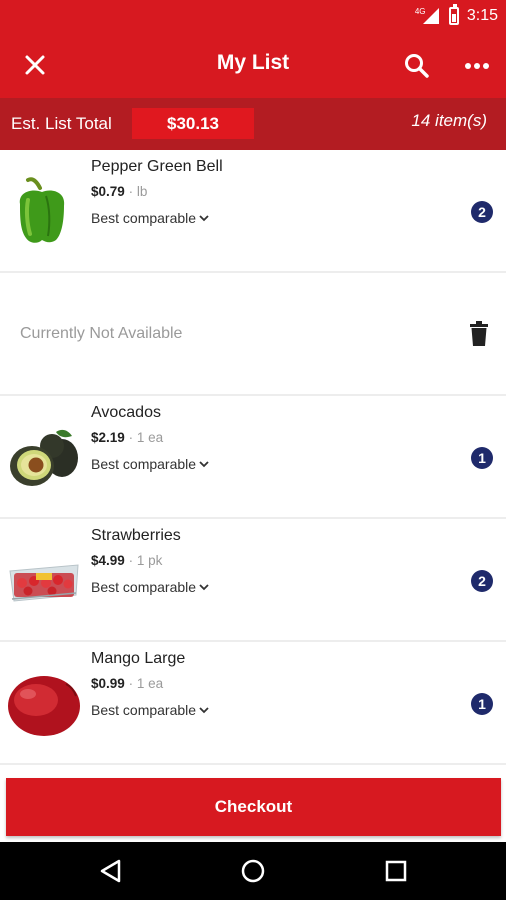 The image size is (506, 900). I want to click on product-price: $0.79, so click(108, 191).